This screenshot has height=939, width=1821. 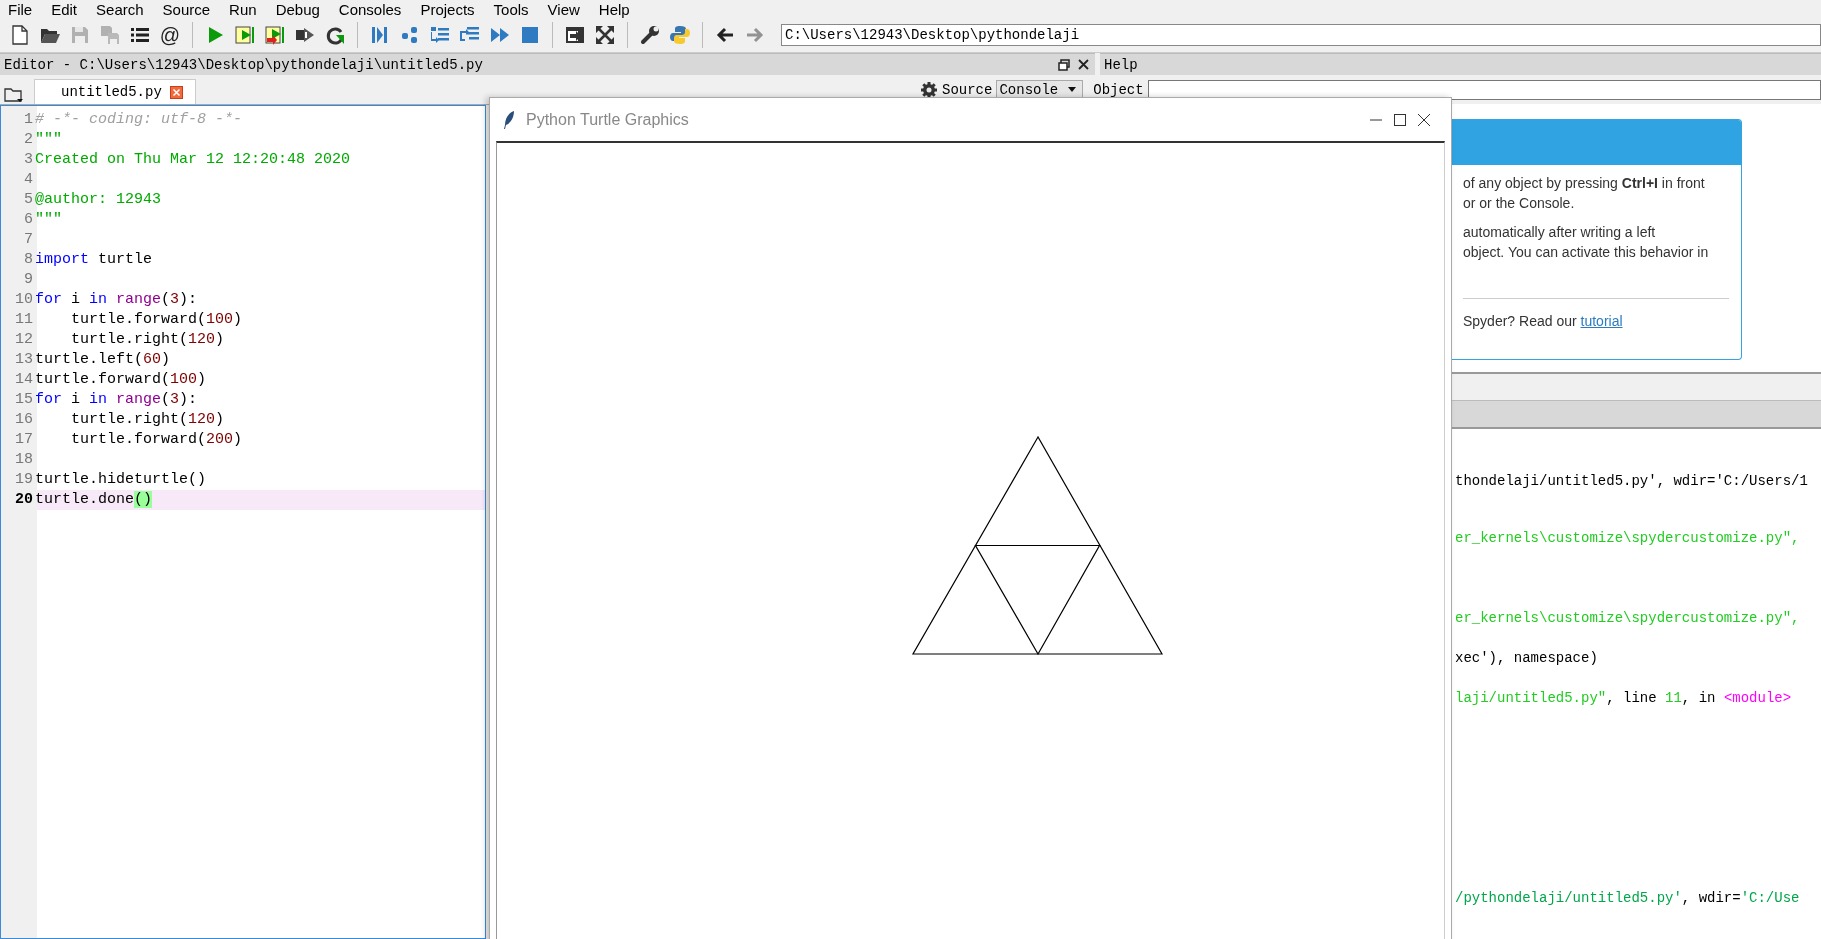 I want to click on python-icon, so click(x=680, y=35).